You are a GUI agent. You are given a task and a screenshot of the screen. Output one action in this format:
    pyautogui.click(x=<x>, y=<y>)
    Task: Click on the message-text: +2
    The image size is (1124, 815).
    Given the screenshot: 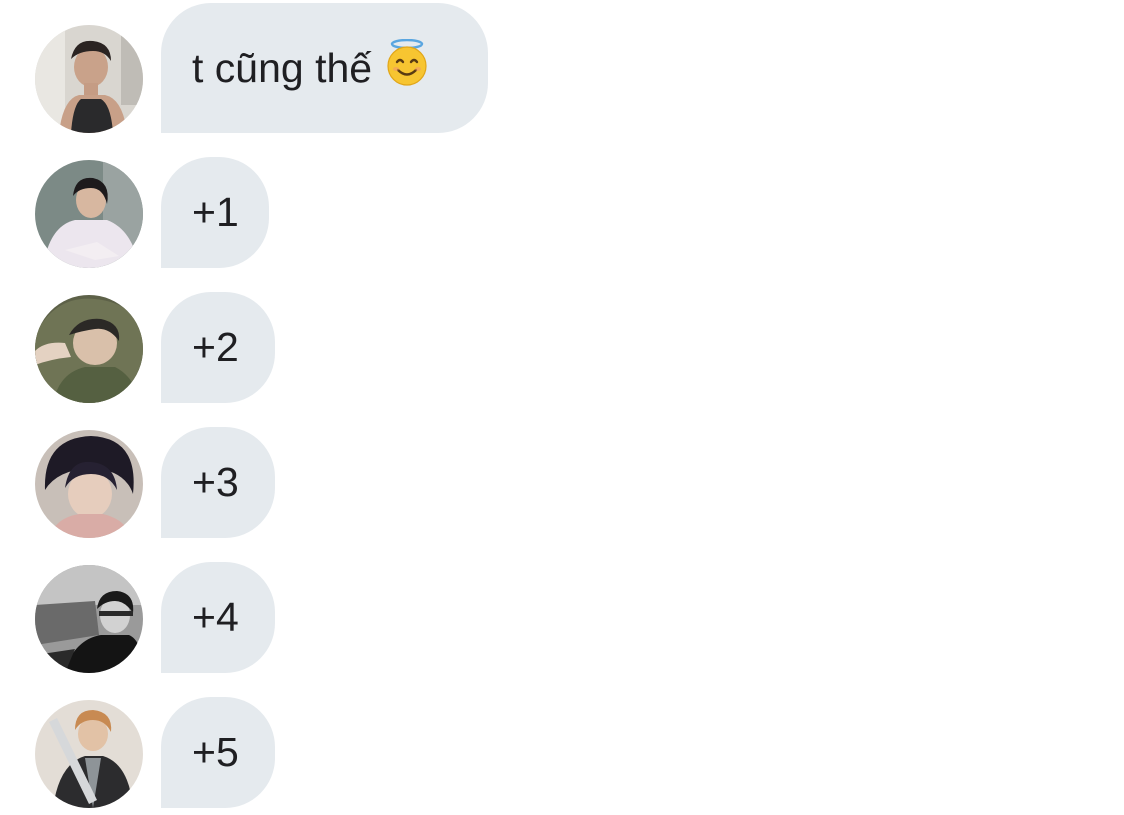 What is the action you would take?
    pyautogui.click(x=215, y=347)
    